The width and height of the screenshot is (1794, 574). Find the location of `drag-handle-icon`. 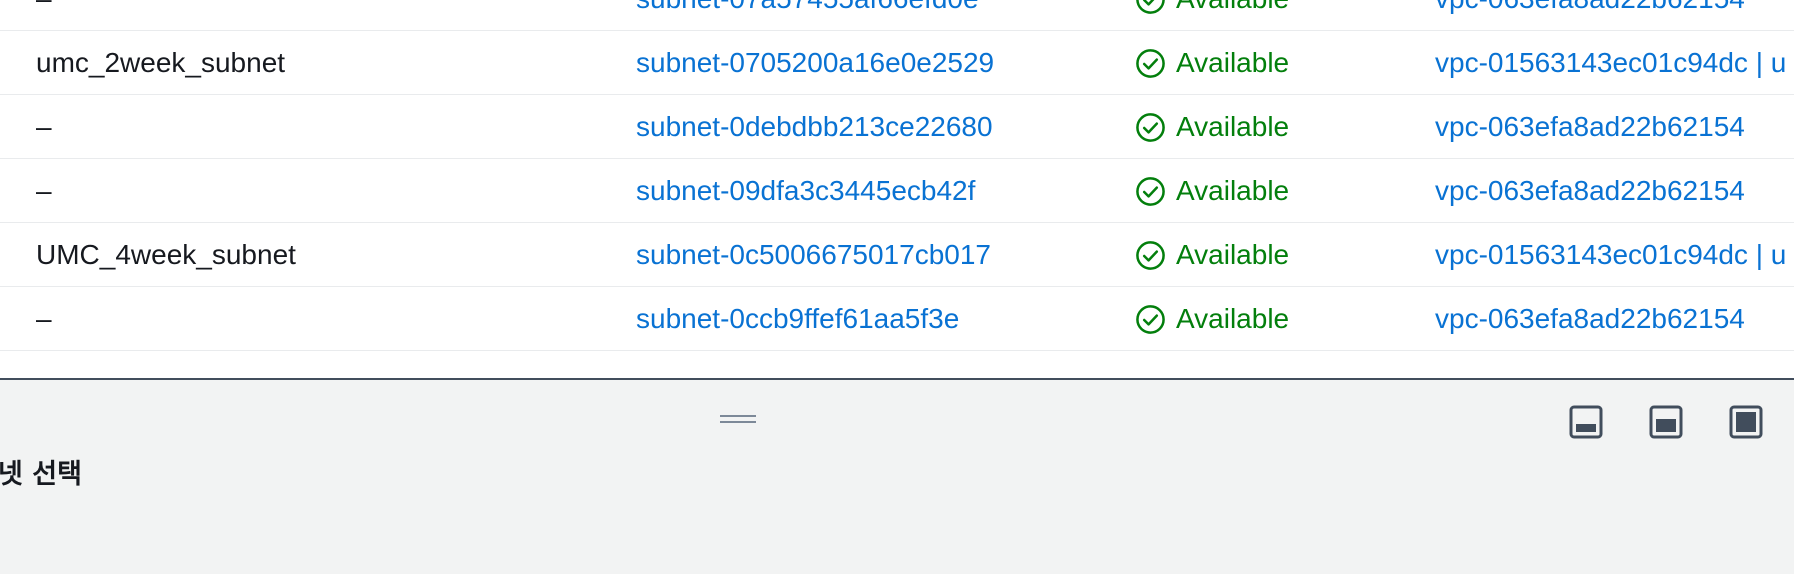

drag-handle-icon is located at coordinates (738, 418).